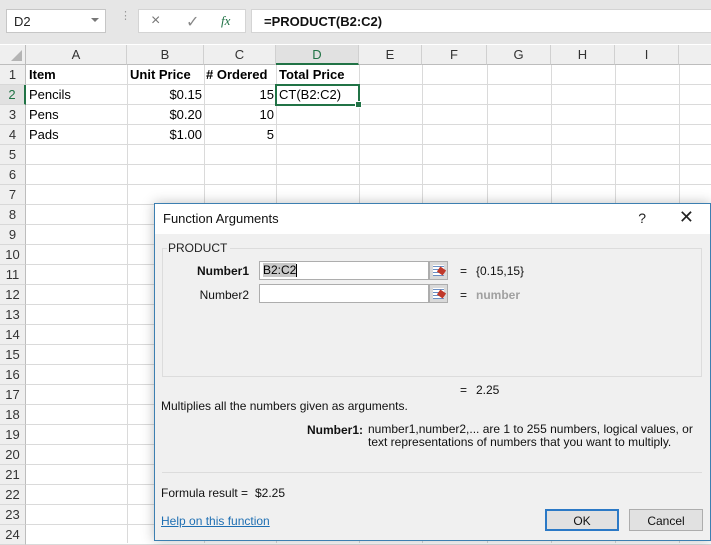  Describe the element at coordinates (13, 455) in the screenshot. I see `row-header-20: 20` at that location.